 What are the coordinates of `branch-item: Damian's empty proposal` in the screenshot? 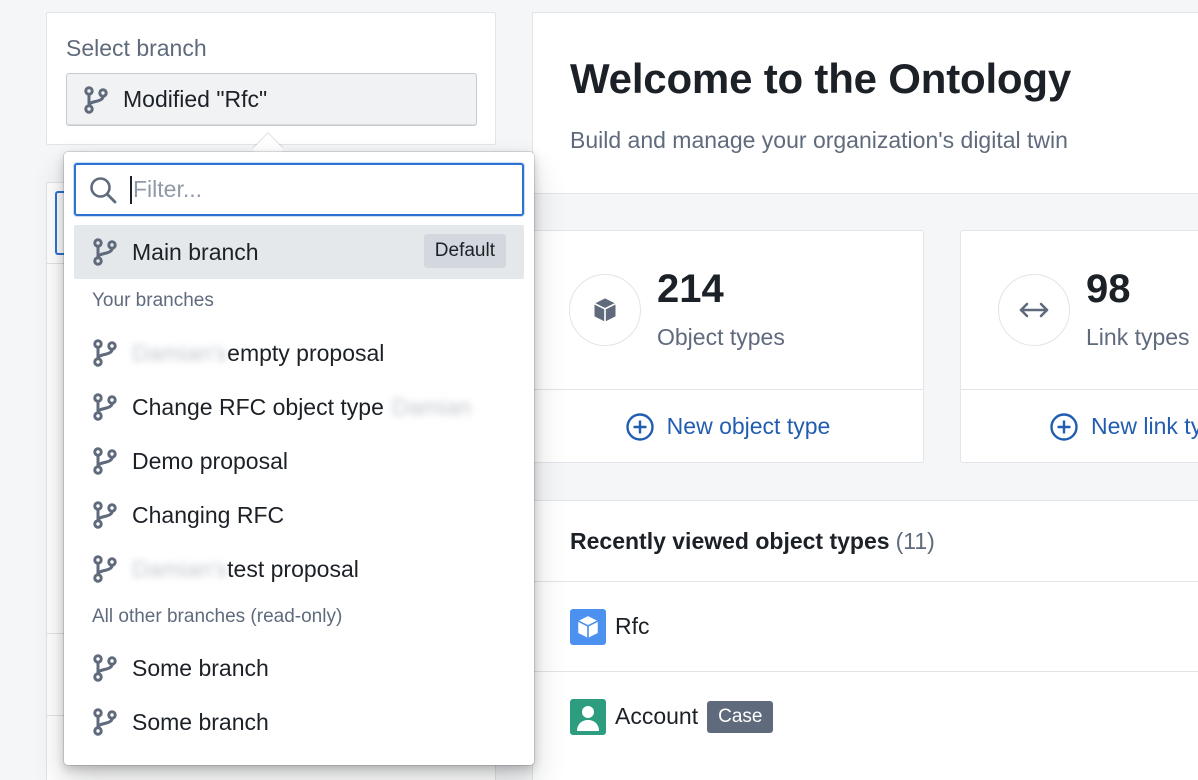 It's located at (299, 353).